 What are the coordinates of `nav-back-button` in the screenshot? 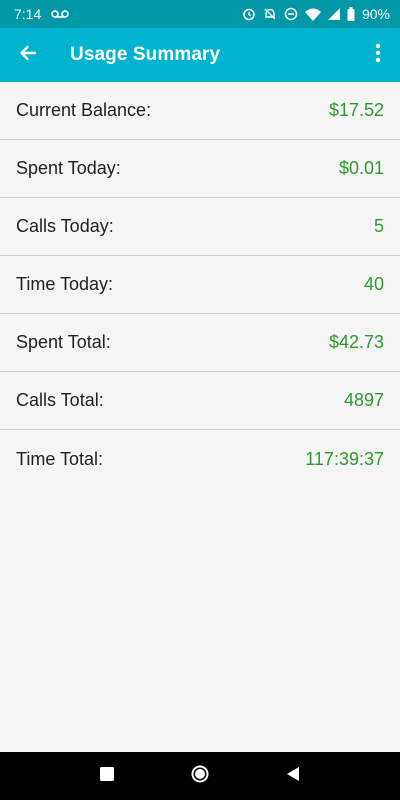 It's located at (293, 776).